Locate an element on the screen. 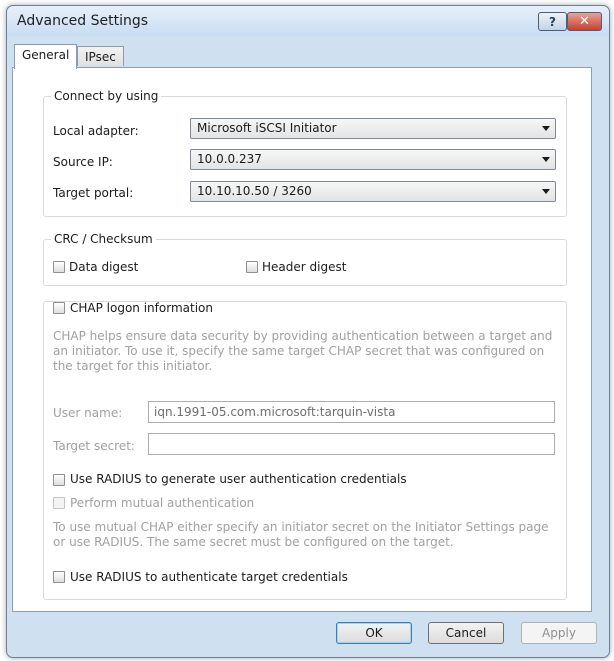 The image size is (614, 661). title-bar: Advanced Settings ? ✕ is located at coordinates (308, 21).